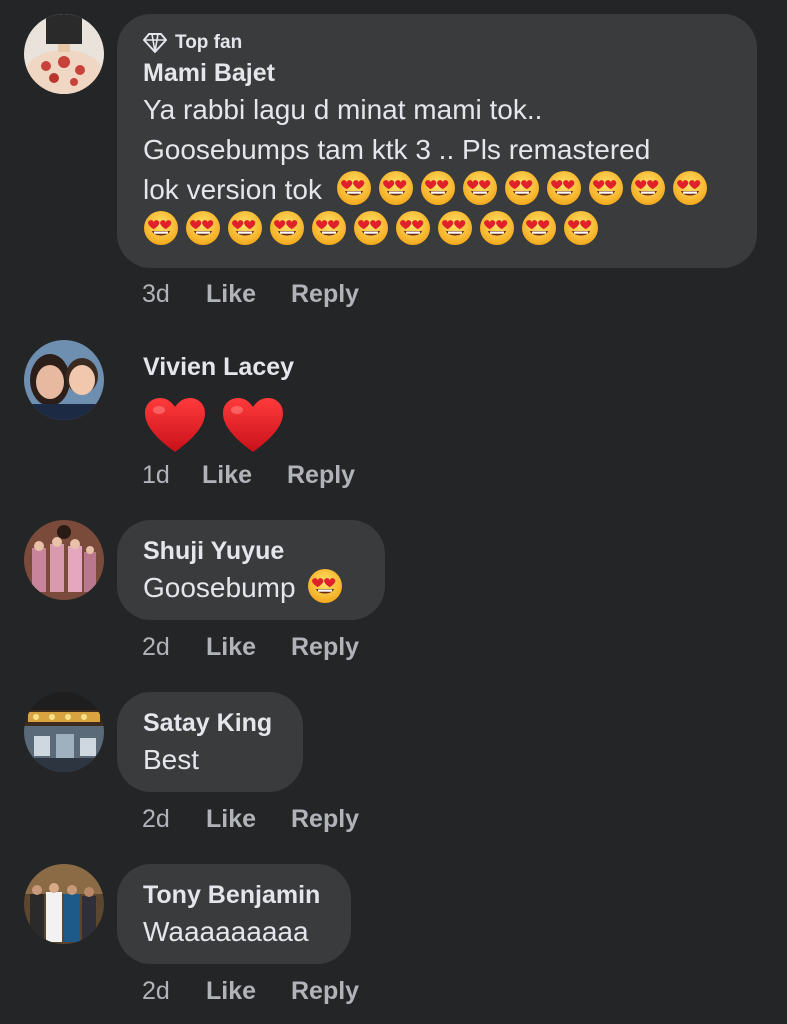  What do you see at coordinates (437, 43) in the screenshot?
I see `top-fan-badge: Top fan` at bounding box center [437, 43].